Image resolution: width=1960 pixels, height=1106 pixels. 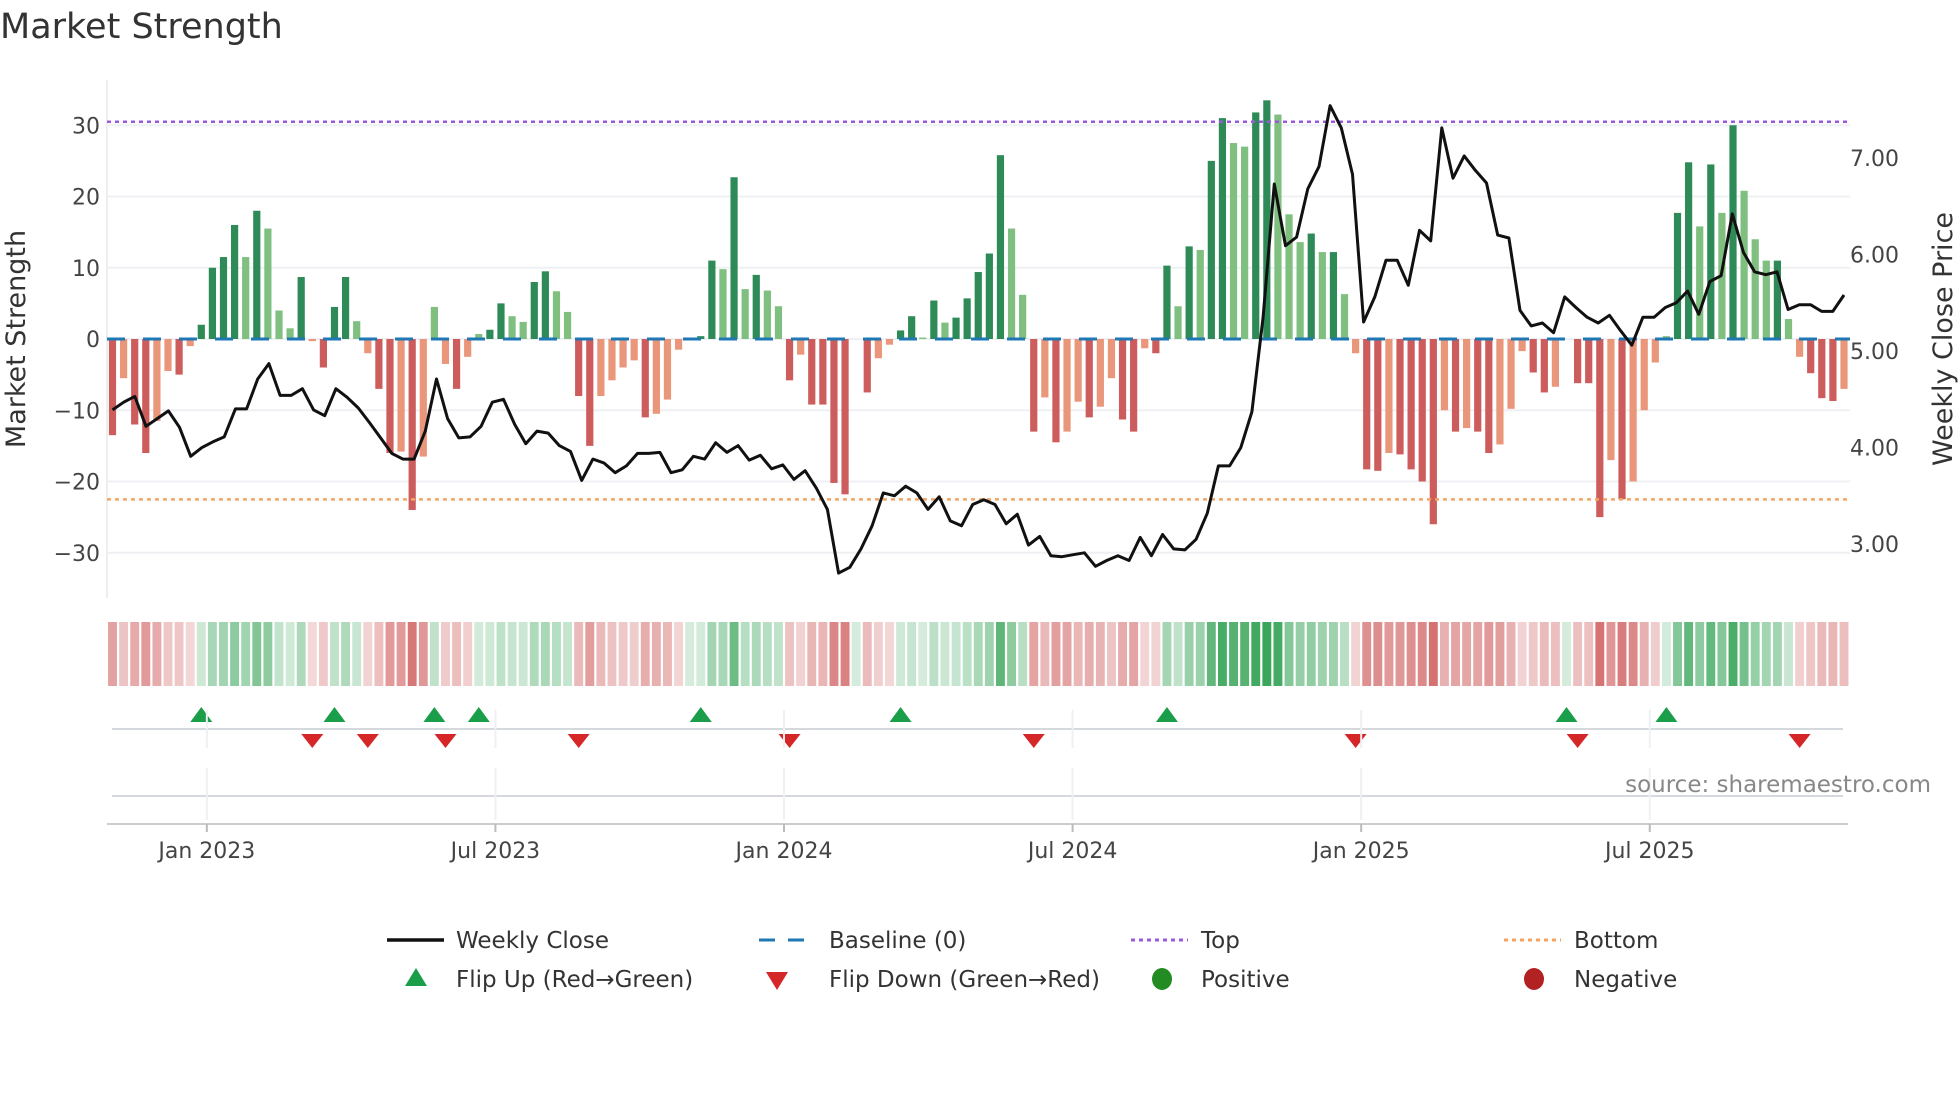 What do you see at coordinates (978, 654) in the screenshot?
I see `strength-heat-strip` at bounding box center [978, 654].